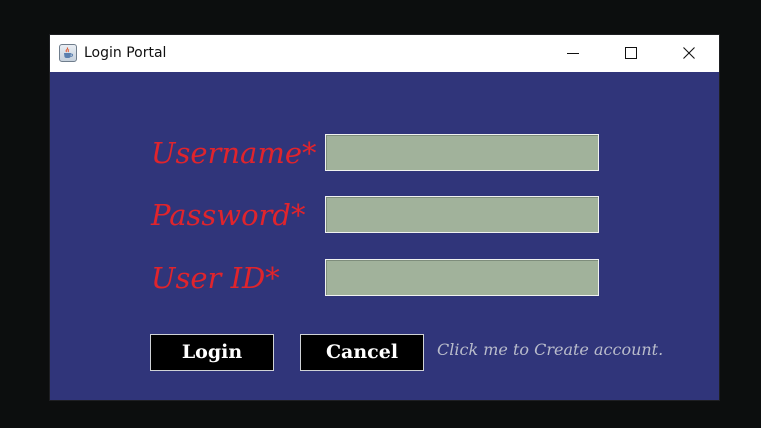  Describe the element at coordinates (384, 53) in the screenshot. I see `title-bar: Login Portal` at that location.